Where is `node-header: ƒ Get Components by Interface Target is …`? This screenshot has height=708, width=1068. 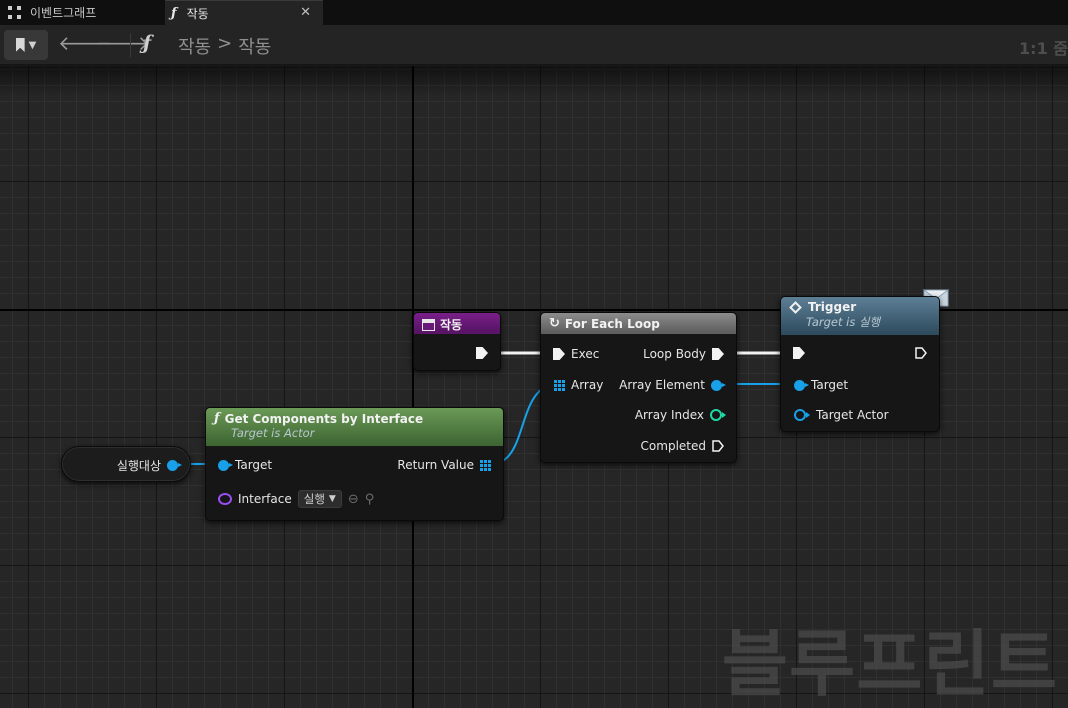 node-header: ƒ Get Components by Interface Target is … is located at coordinates (354, 427).